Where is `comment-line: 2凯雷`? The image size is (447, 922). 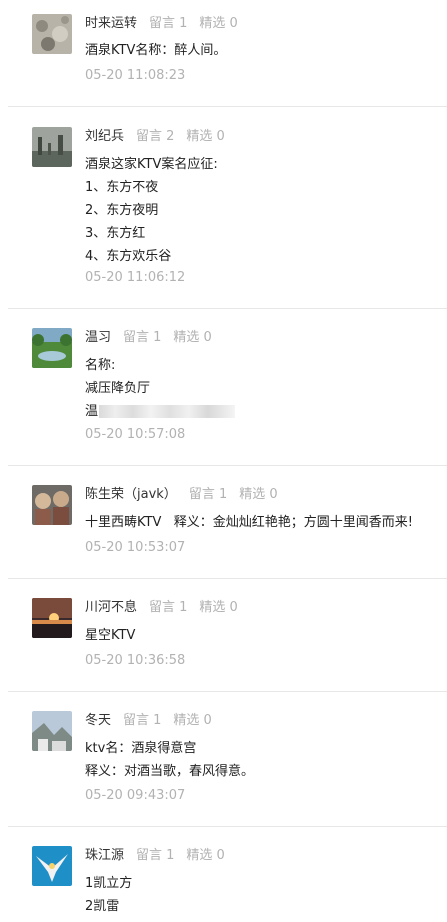 comment-line: 2凯雷 is located at coordinates (102, 906).